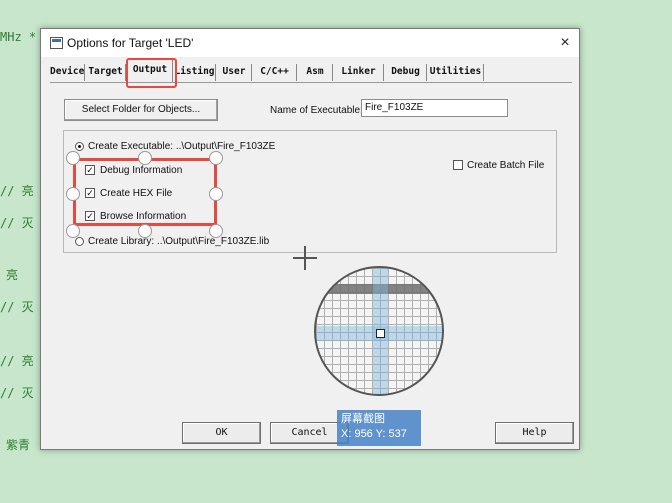 The width and height of the screenshot is (672, 503). Describe the element at coordinates (458, 165) in the screenshot. I see `create-batch-file-checkbox` at that location.